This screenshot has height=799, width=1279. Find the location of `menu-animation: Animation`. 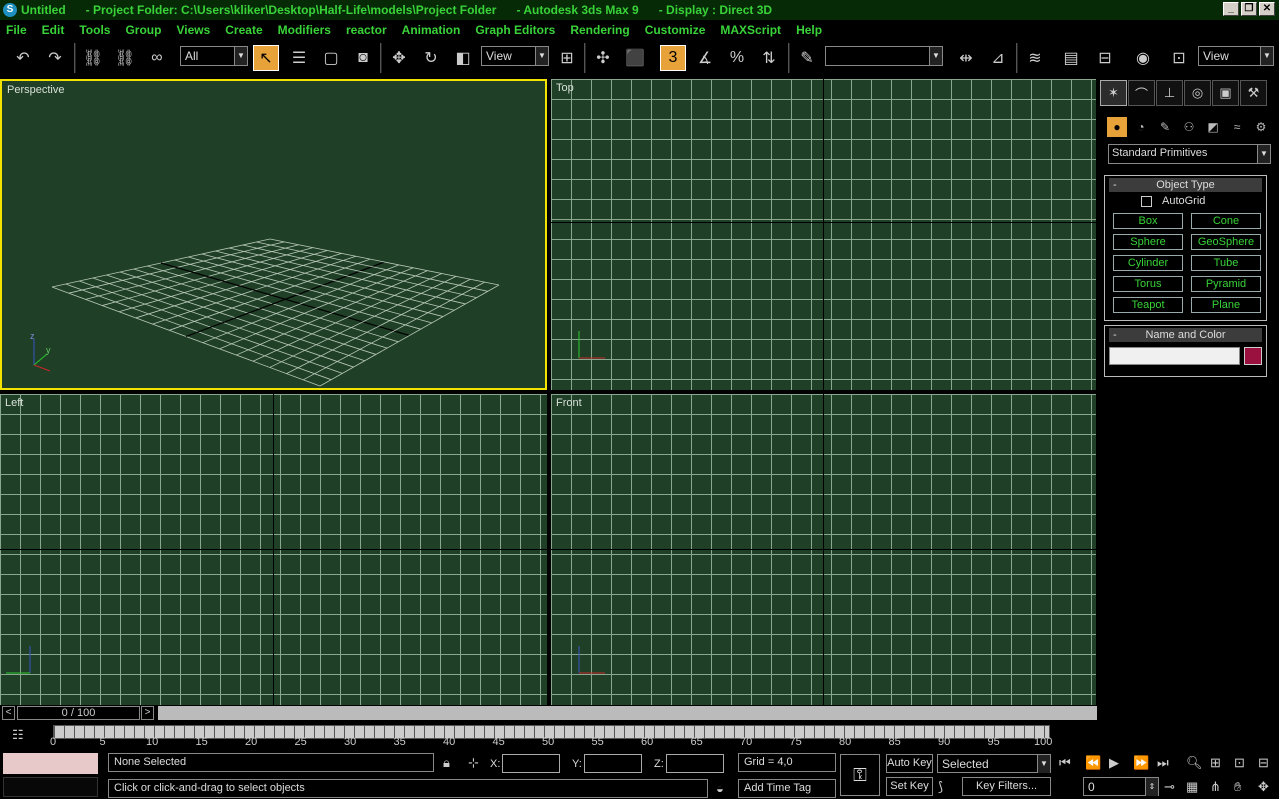

menu-animation: Animation is located at coordinates (431, 30).